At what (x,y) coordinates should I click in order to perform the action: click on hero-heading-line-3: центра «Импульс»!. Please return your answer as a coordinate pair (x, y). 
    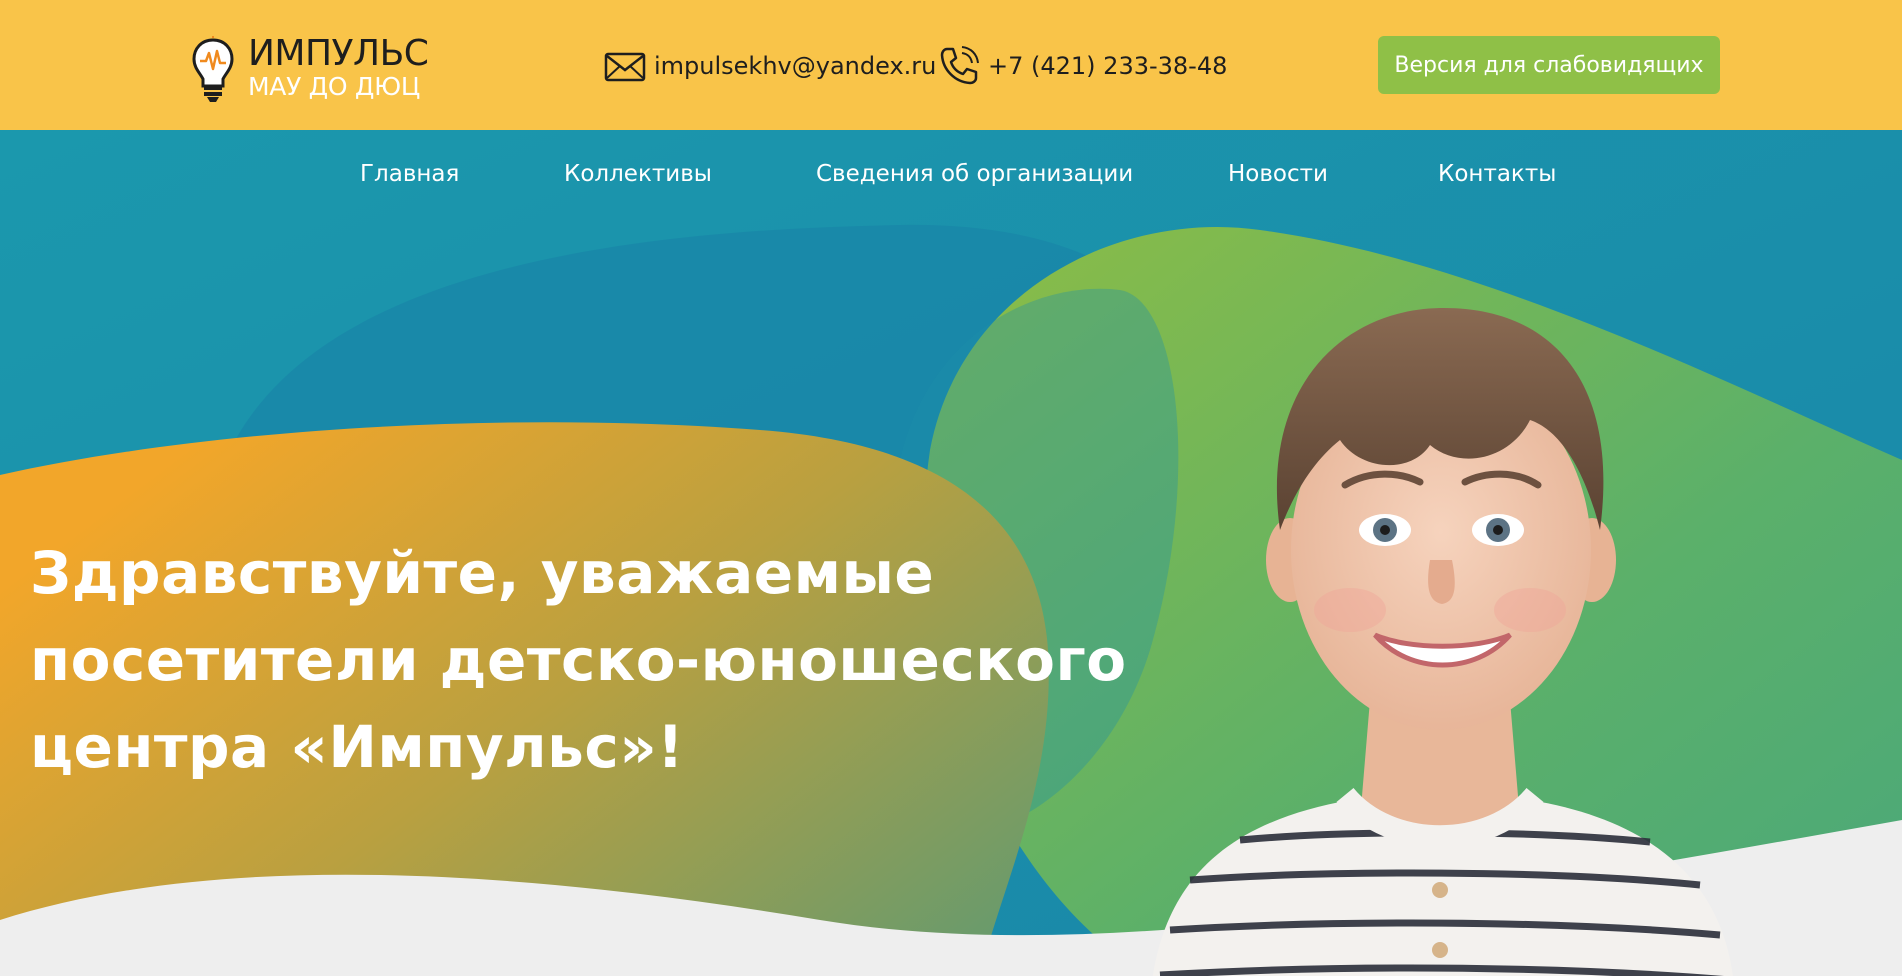
    Looking at the image, I should click on (357, 747).